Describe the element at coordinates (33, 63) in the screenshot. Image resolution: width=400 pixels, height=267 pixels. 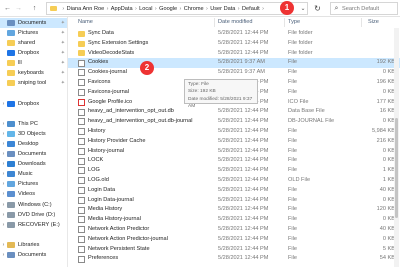
I see `sidebar-item: lll ✦` at that location.